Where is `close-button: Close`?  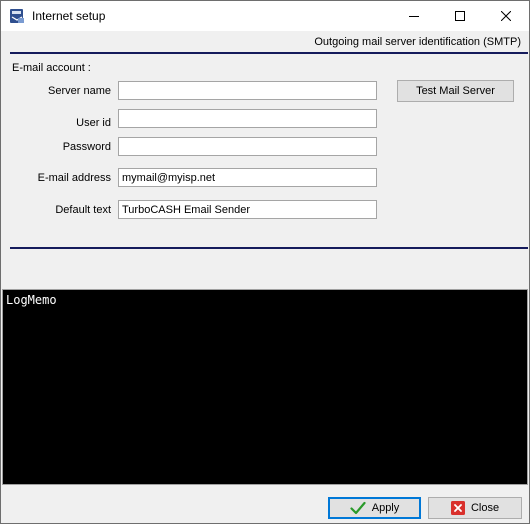
close-button: Close is located at coordinates (475, 508).